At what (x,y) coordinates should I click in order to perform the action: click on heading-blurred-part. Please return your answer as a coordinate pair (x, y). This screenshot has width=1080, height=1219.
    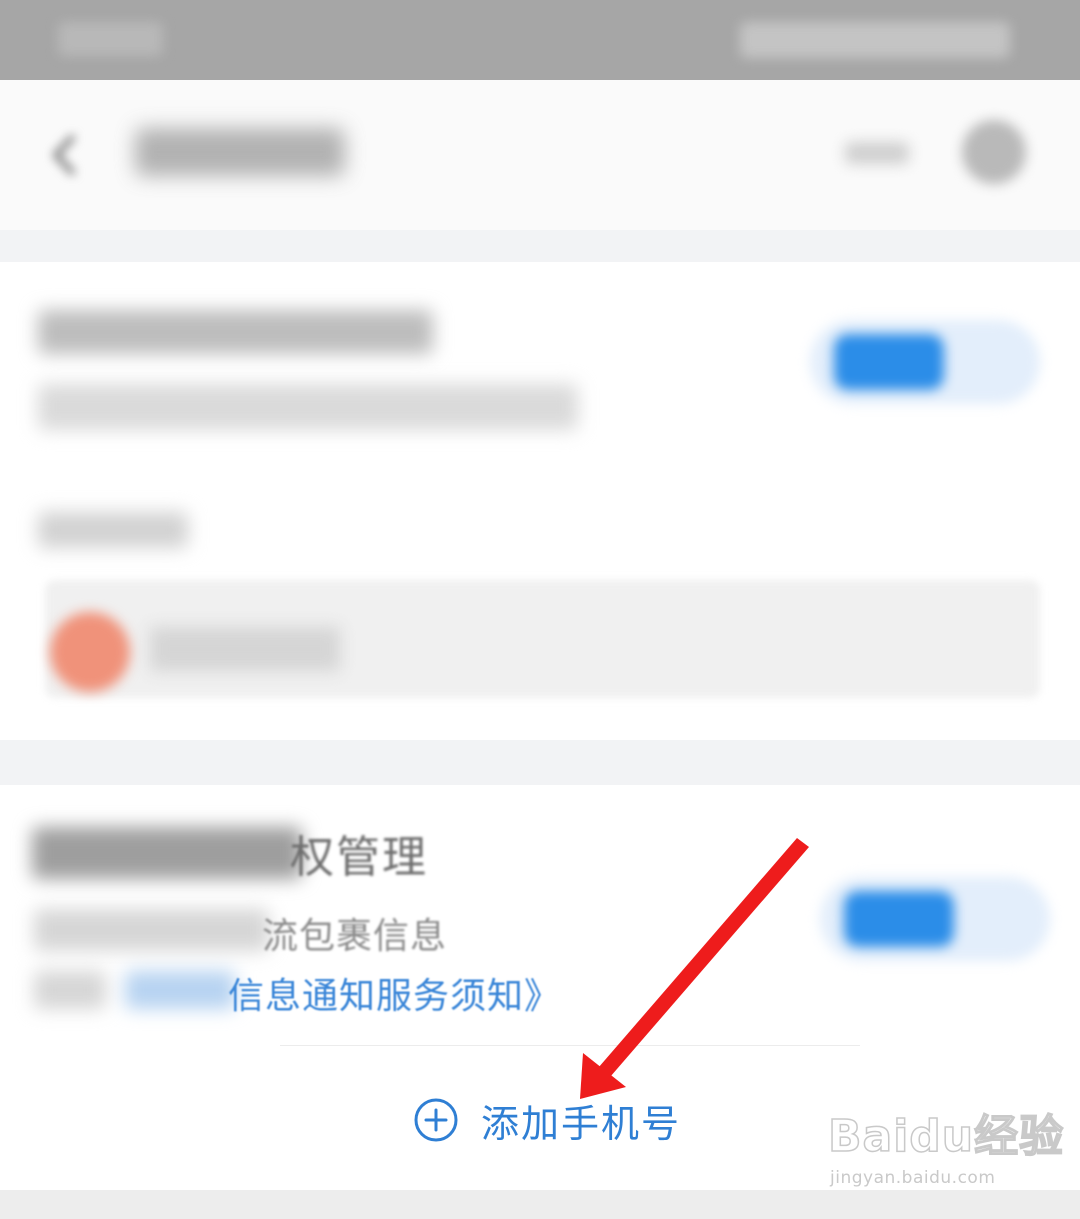
    Looking at the image, I should click on (167, 853).